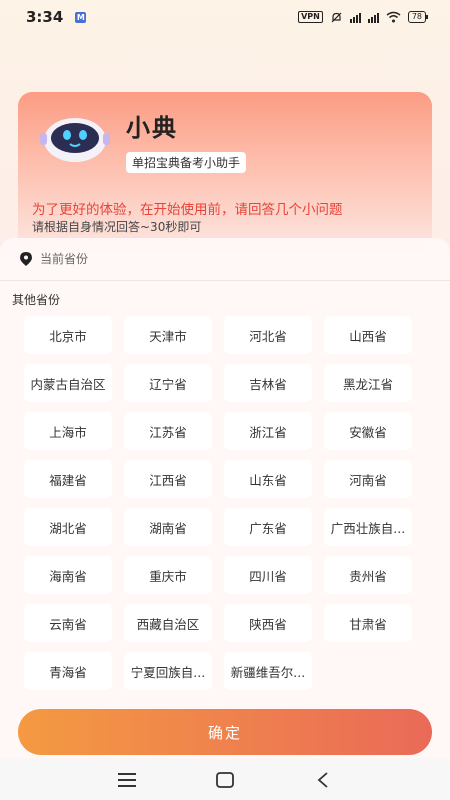 The height and width of the screenshot is (800, 450). Describe the element at coordinates (68, 383) in the screenshot. I see `province-option: 内蒙古自治区` at that location.